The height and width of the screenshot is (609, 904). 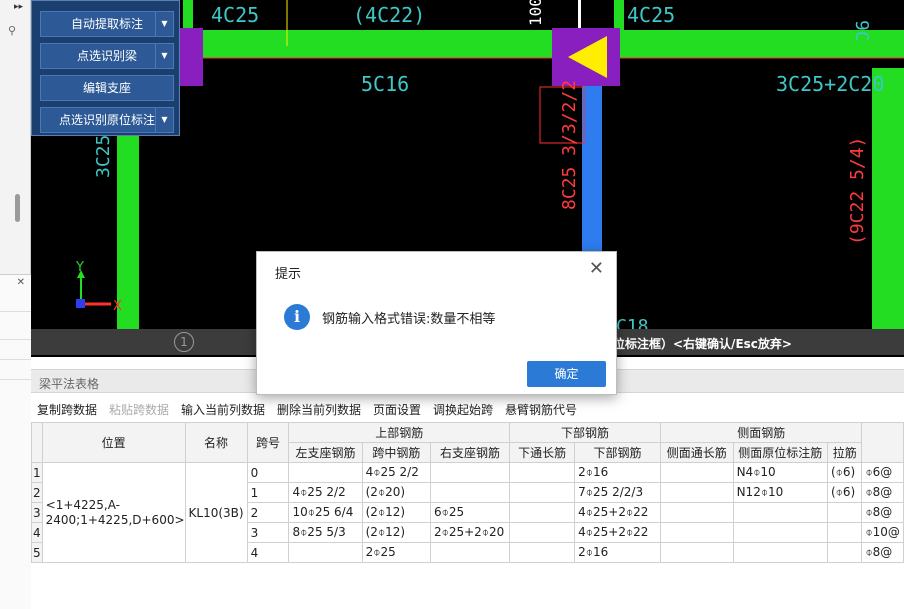 I want to click on label-mid-right: 3C25+2C20, so click(x=830, y=84).